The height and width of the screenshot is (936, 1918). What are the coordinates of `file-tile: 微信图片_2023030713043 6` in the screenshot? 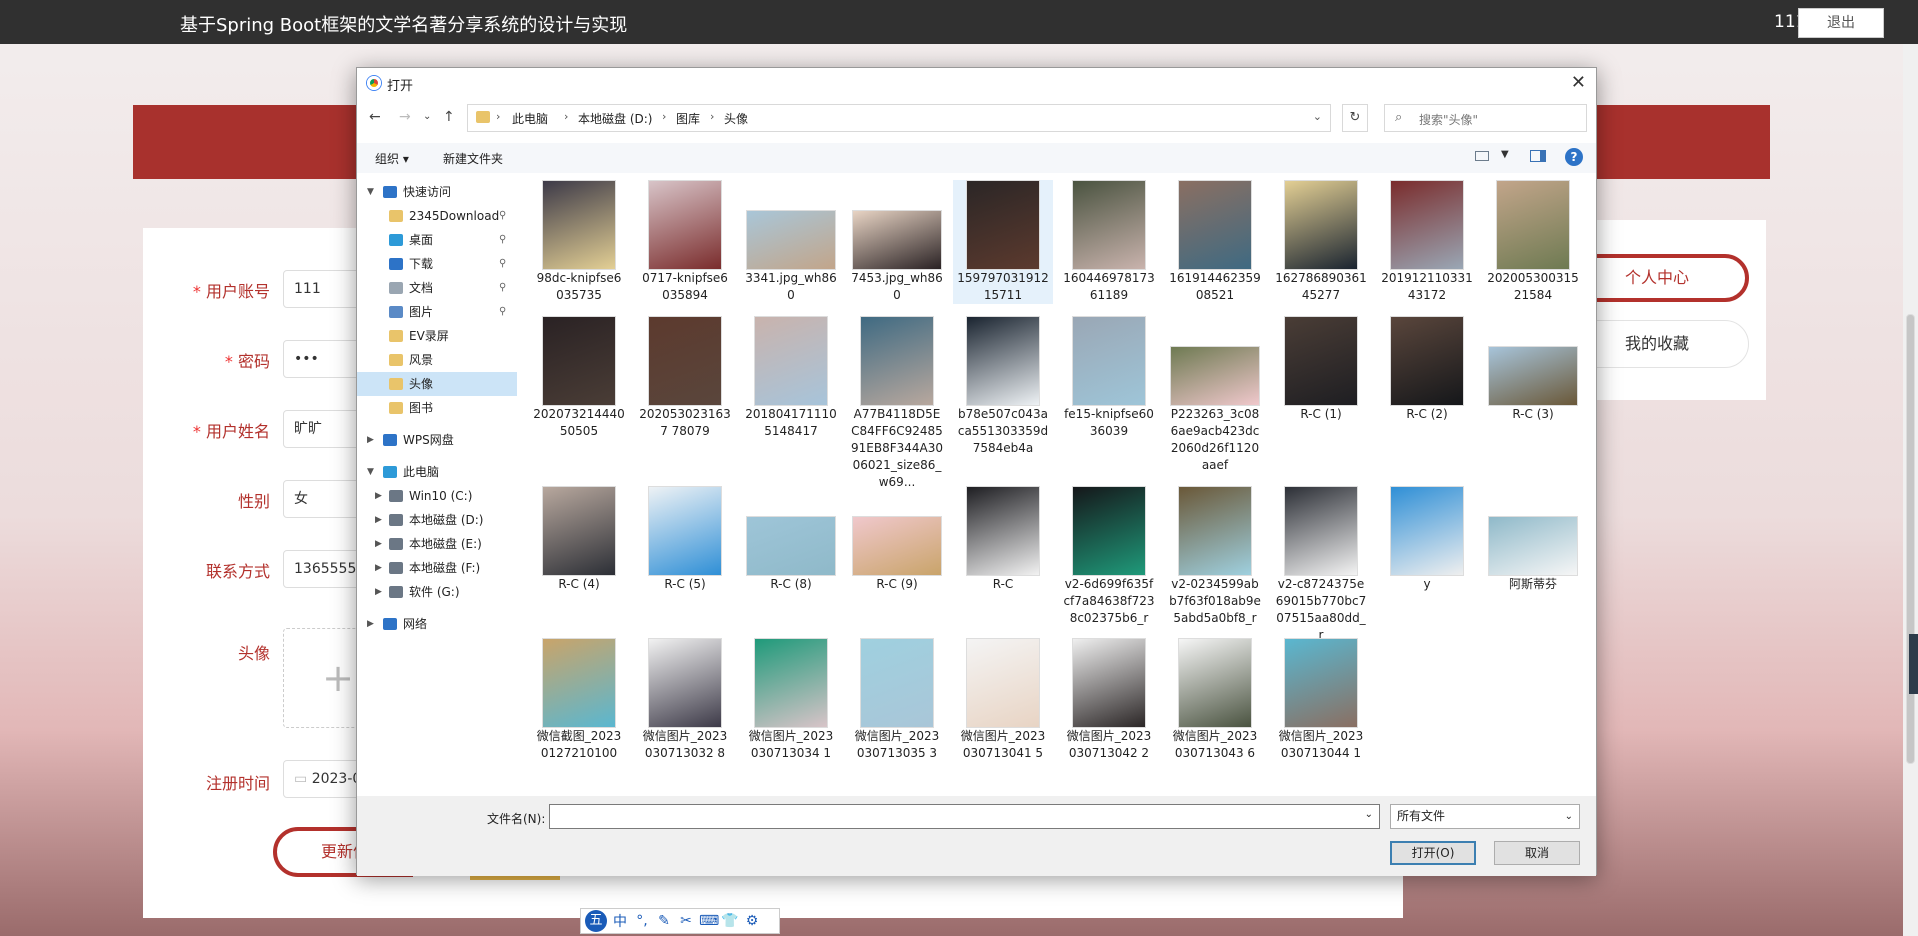 It's located at (1215, 700).